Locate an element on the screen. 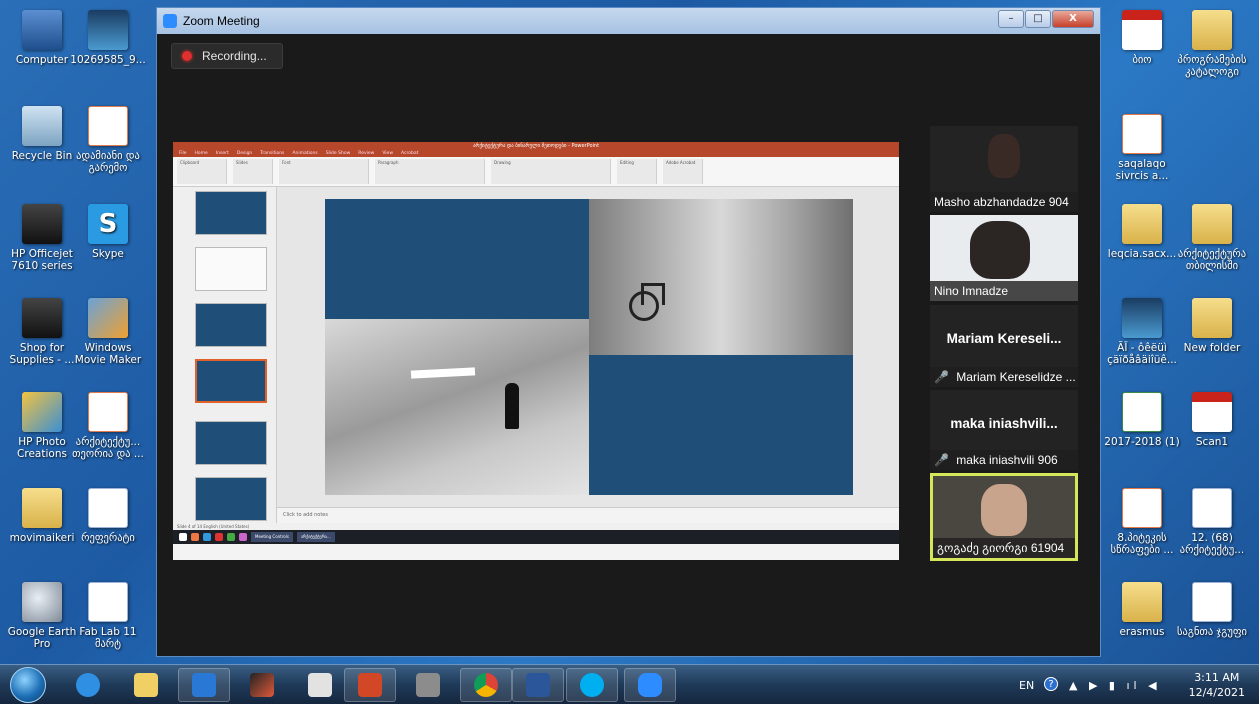 This screenshot has height=704, width=1259. taskbar-media-player is located at coordinates (204, 685).